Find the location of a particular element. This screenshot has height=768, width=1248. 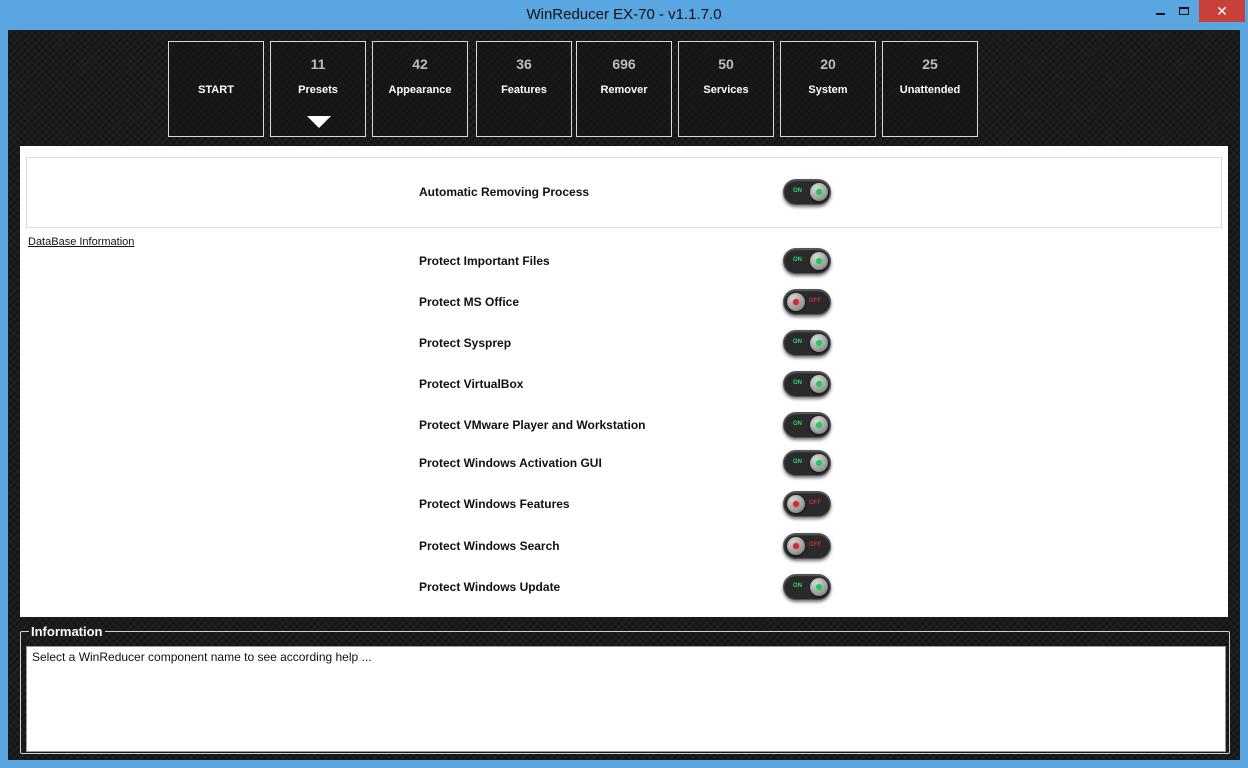

tile-unattended: 25 Unattended is located at coordinates (930, 89).